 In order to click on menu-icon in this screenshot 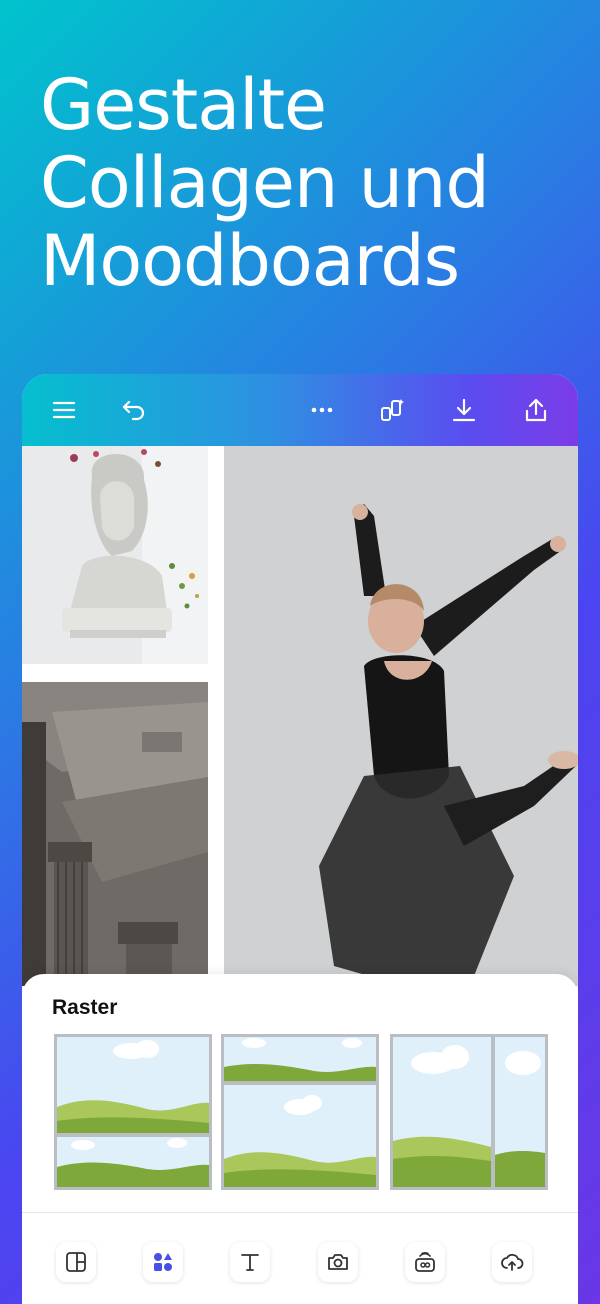, I will do `click(64, 410)`.